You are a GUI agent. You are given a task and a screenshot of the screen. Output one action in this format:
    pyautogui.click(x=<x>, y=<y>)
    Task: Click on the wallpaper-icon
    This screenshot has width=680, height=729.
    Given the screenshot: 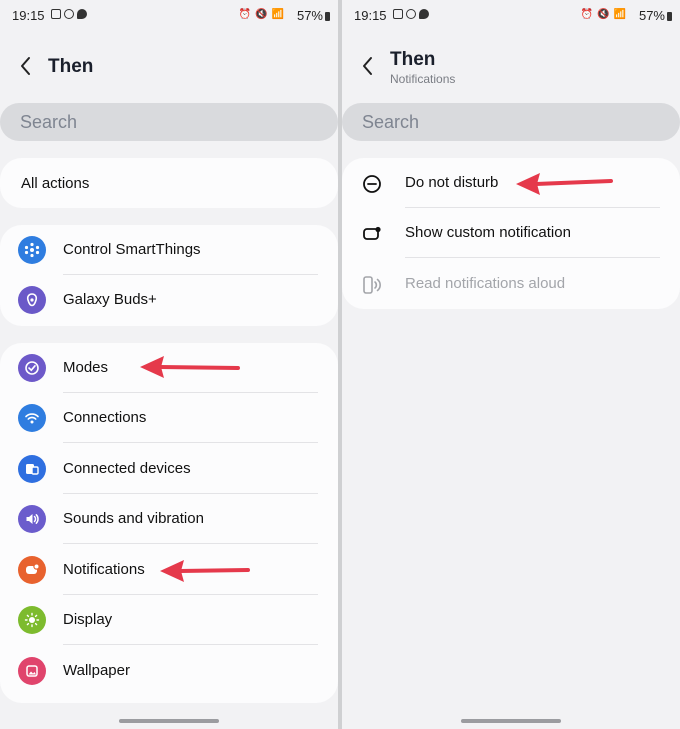 What is the action you would take?
    pyautogui.click(x=32, y=671)
    